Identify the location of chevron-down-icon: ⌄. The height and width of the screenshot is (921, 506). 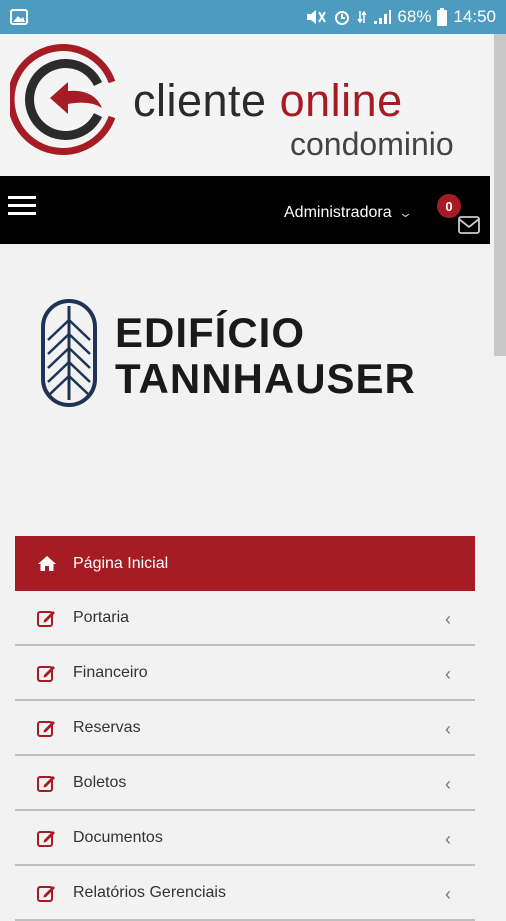
(405, 212).